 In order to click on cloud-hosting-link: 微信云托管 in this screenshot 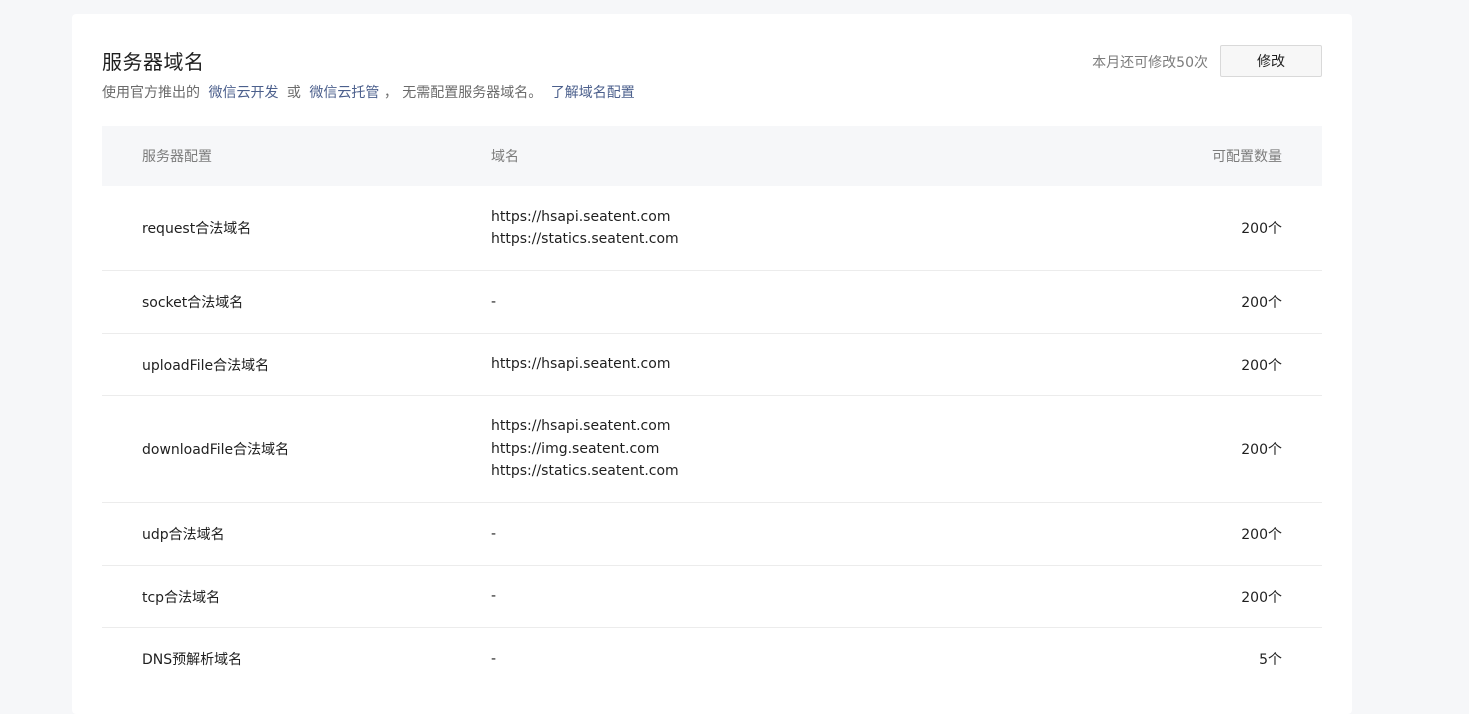, I will do `click(344, 93)`.